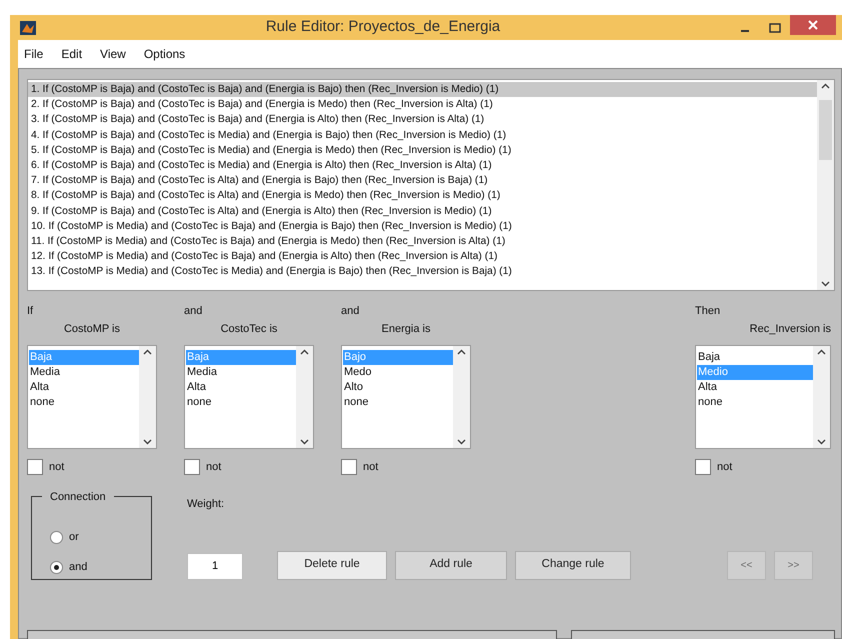 This screenshot has width=842, height=639. Describe the element at coordinates (422, 211) in the screenshot. I see `rule-row: 9. If (CostoMP is Baja) and (CostoTec is Alta) and (Energia is Alto) then (Rec_Inversion is Medio) (1)` at that location.